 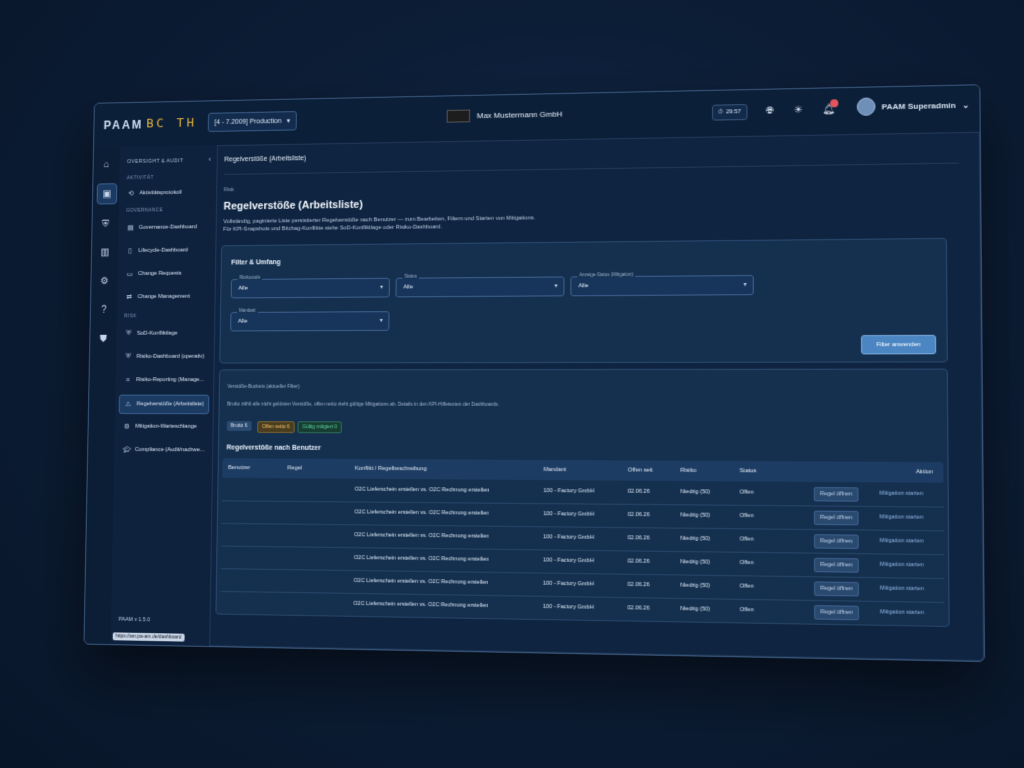 What do you see at coordinates (519, 115) in the screenshot?
I see `company-name: Max Mustermann GmbH` at bounding box center [519, 115].